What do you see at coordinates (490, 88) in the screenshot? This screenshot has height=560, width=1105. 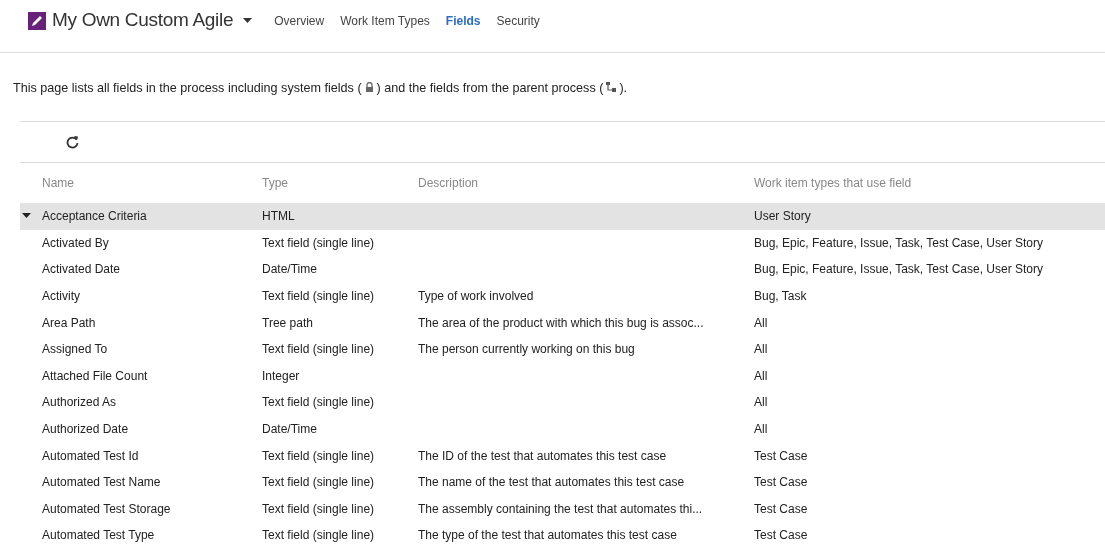 I see `intro-text: ) and the fields from the parent process (` at bounding box center [490, 88].